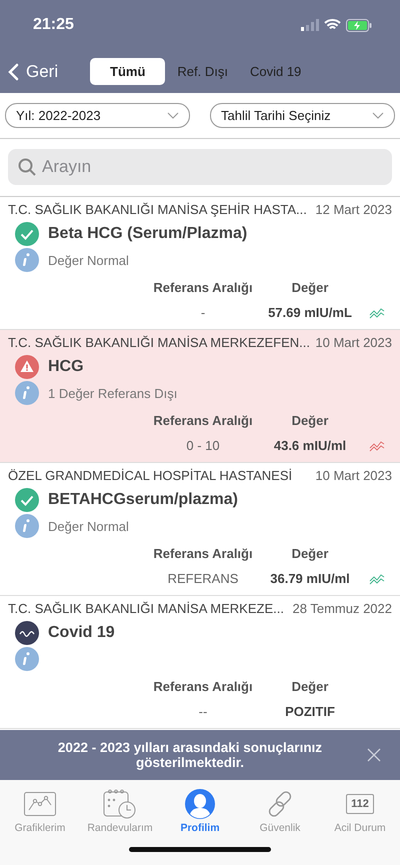  What do you see at coordinates (148, 234) in the screenshot?
I see `test-name: Beta HCG (Serum/Plazma)` at bounding box center [148, 234].